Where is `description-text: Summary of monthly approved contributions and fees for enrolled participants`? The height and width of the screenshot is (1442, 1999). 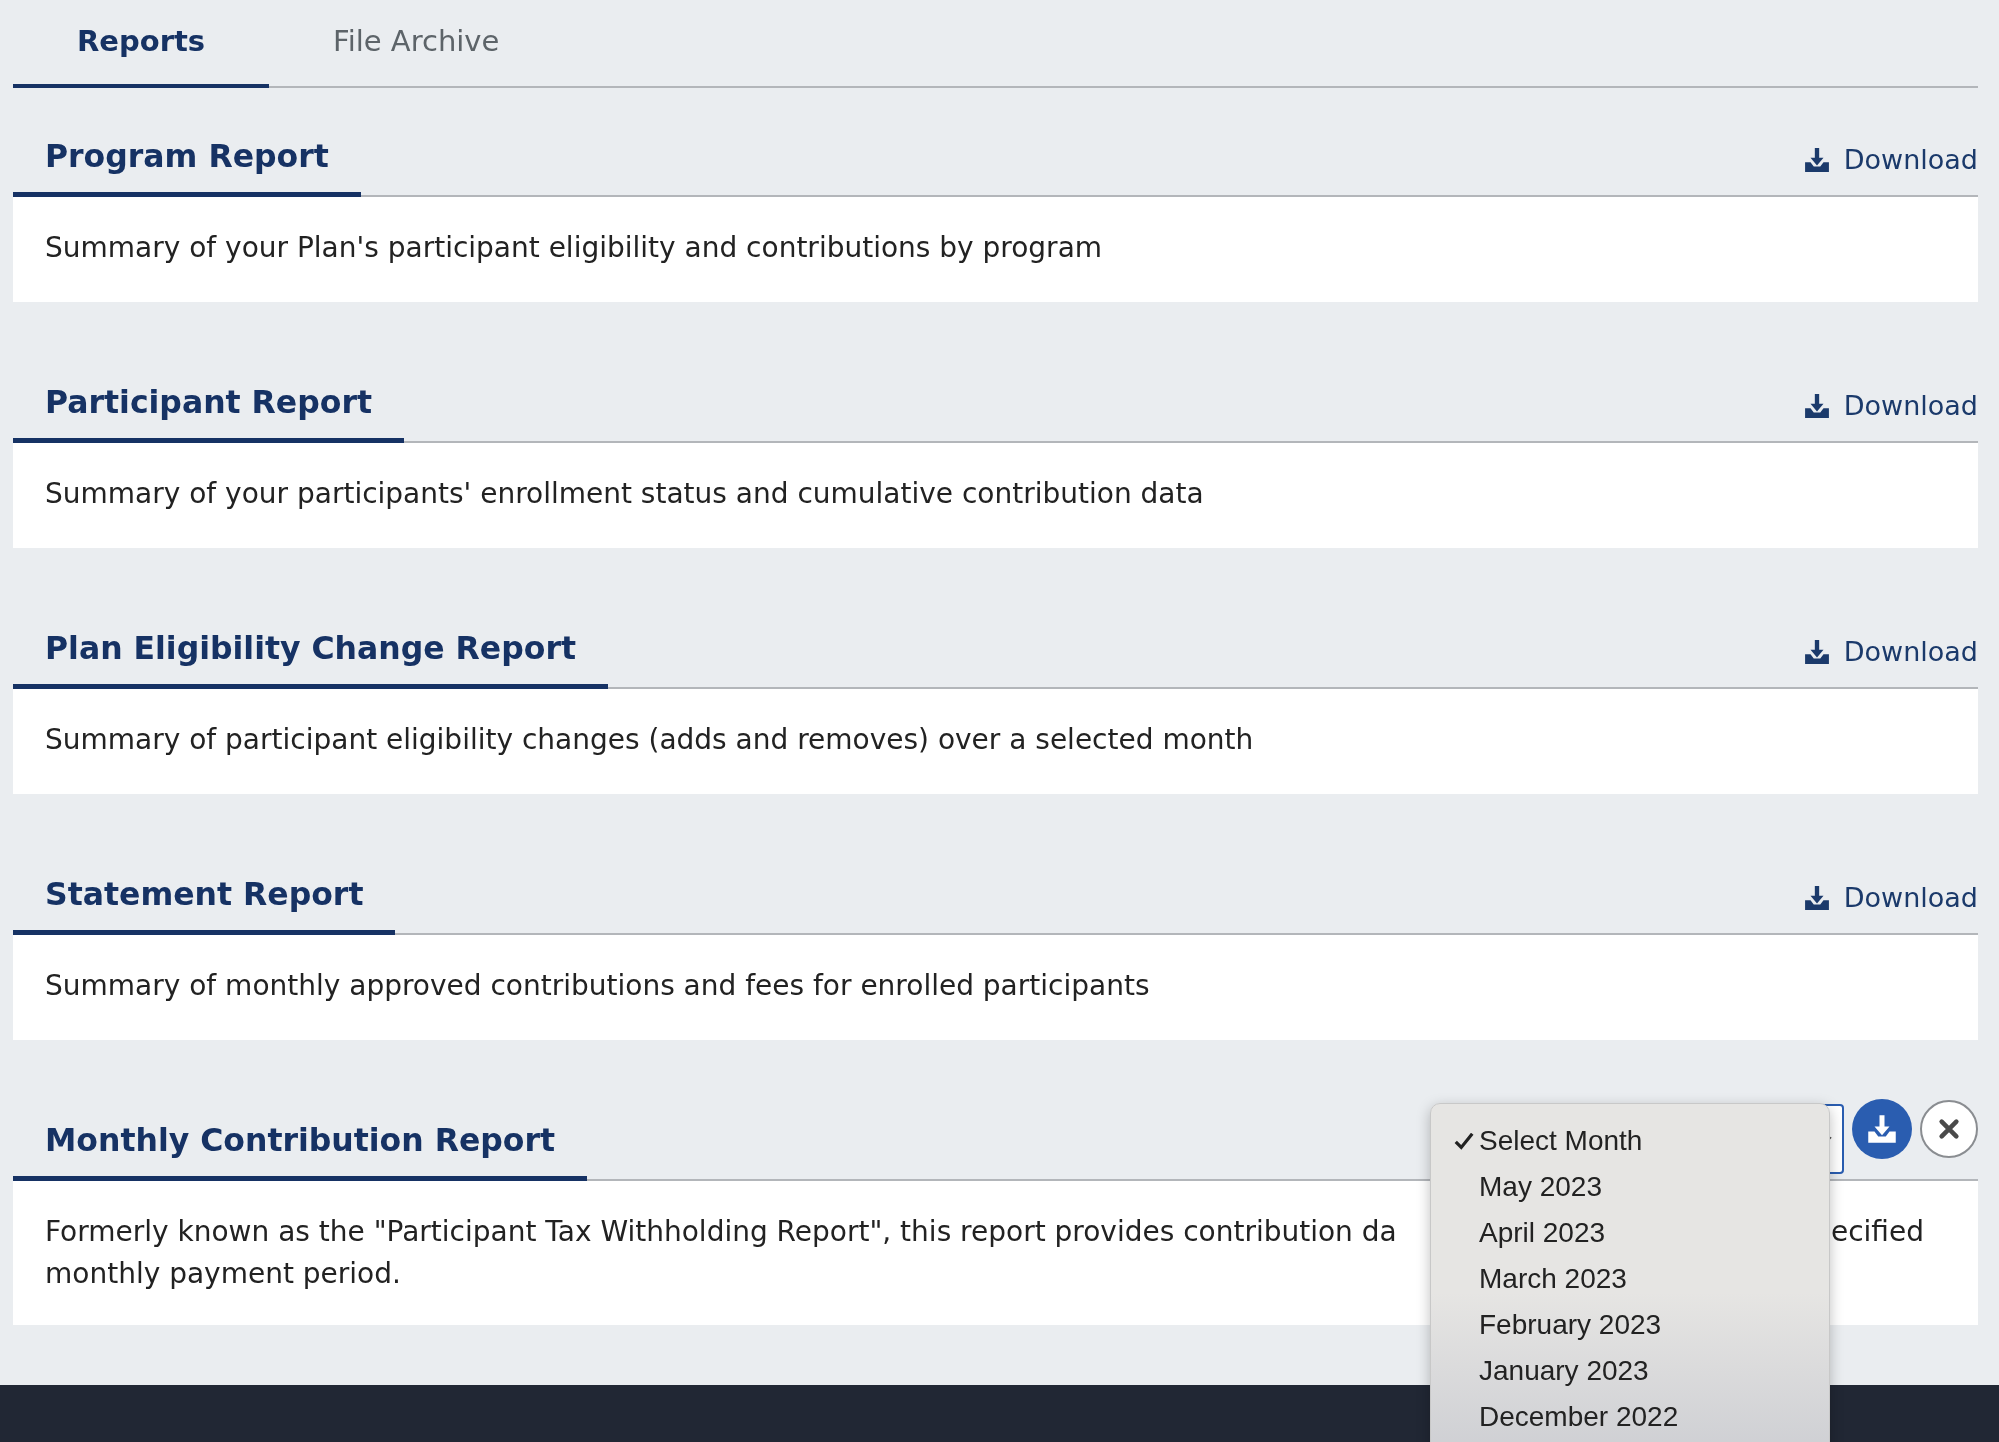 description-text: Summary of monthly approved contributions and fees for enrolled participants is located at coordinates (598, 986).